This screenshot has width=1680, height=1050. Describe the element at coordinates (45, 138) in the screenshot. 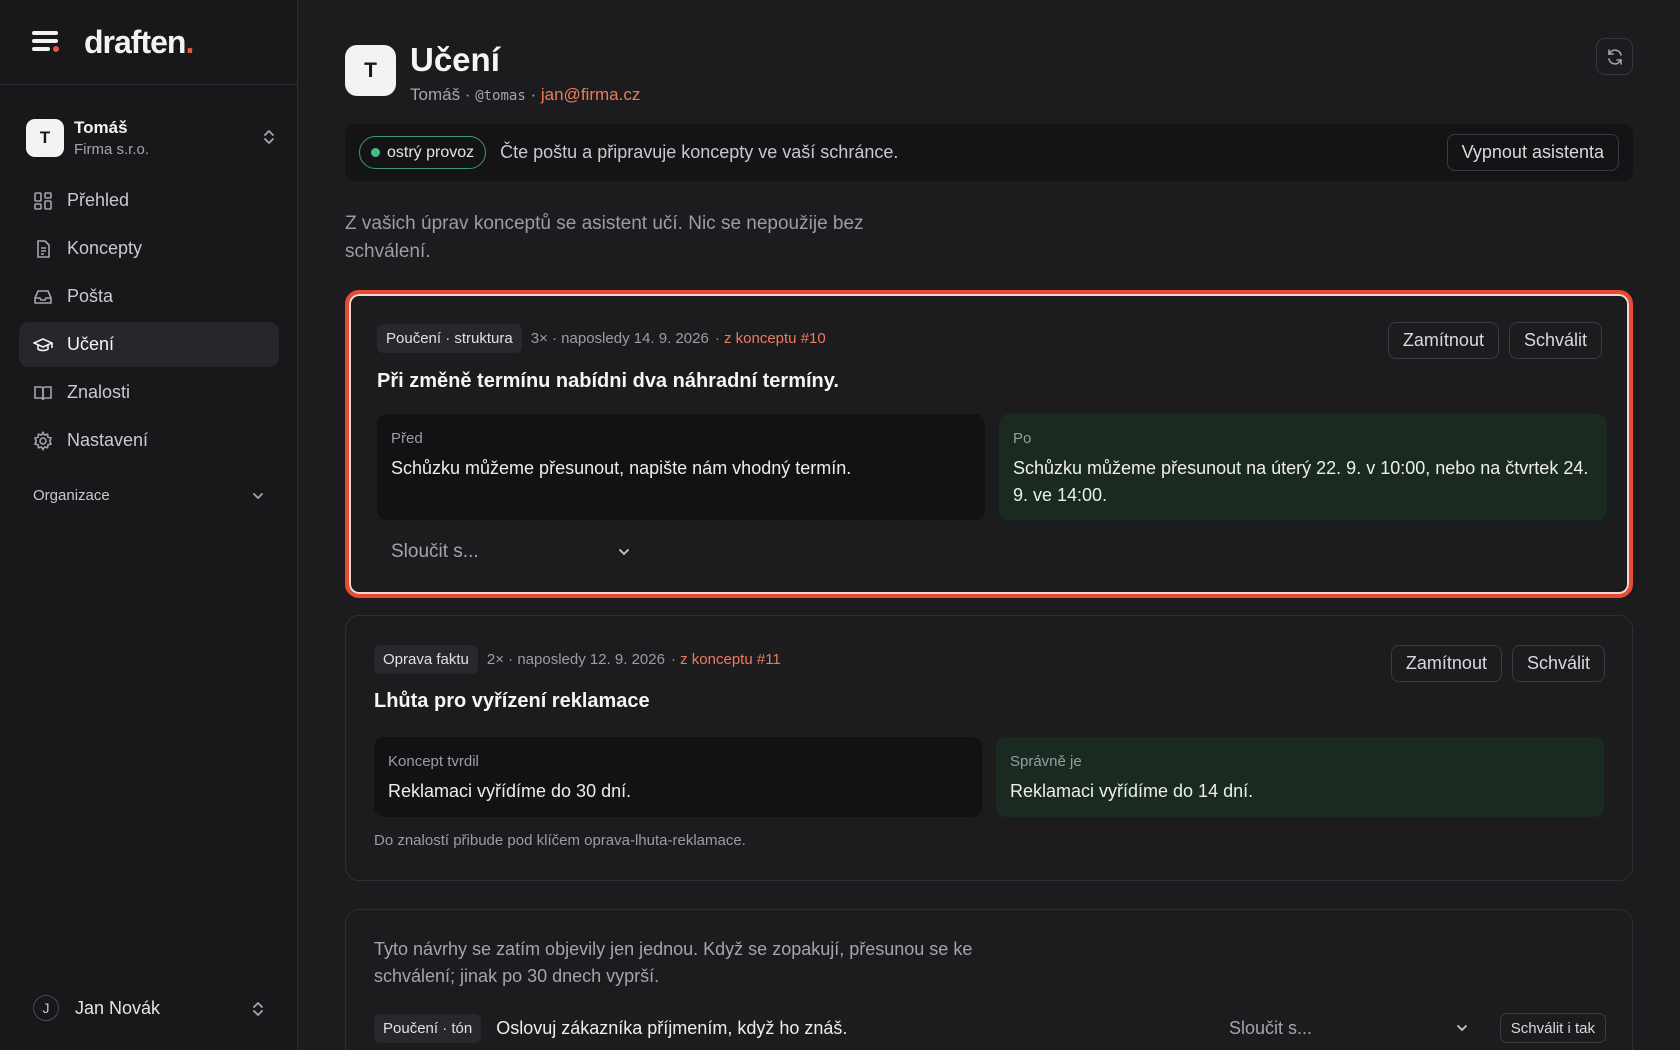

I see `org-avatar: T` at that location.